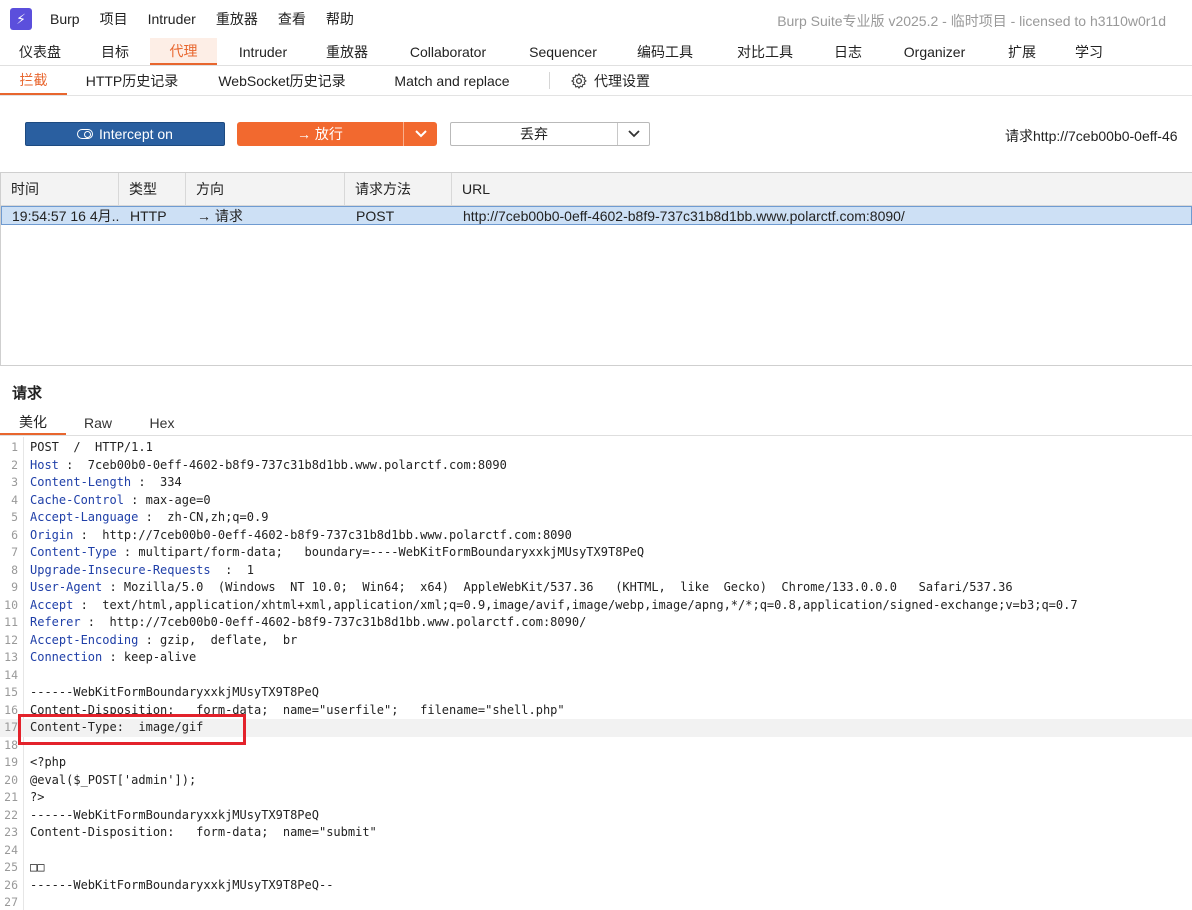 The image size is (1192, 910). I want to click on cell-type: HTTP, so click(148, 215).